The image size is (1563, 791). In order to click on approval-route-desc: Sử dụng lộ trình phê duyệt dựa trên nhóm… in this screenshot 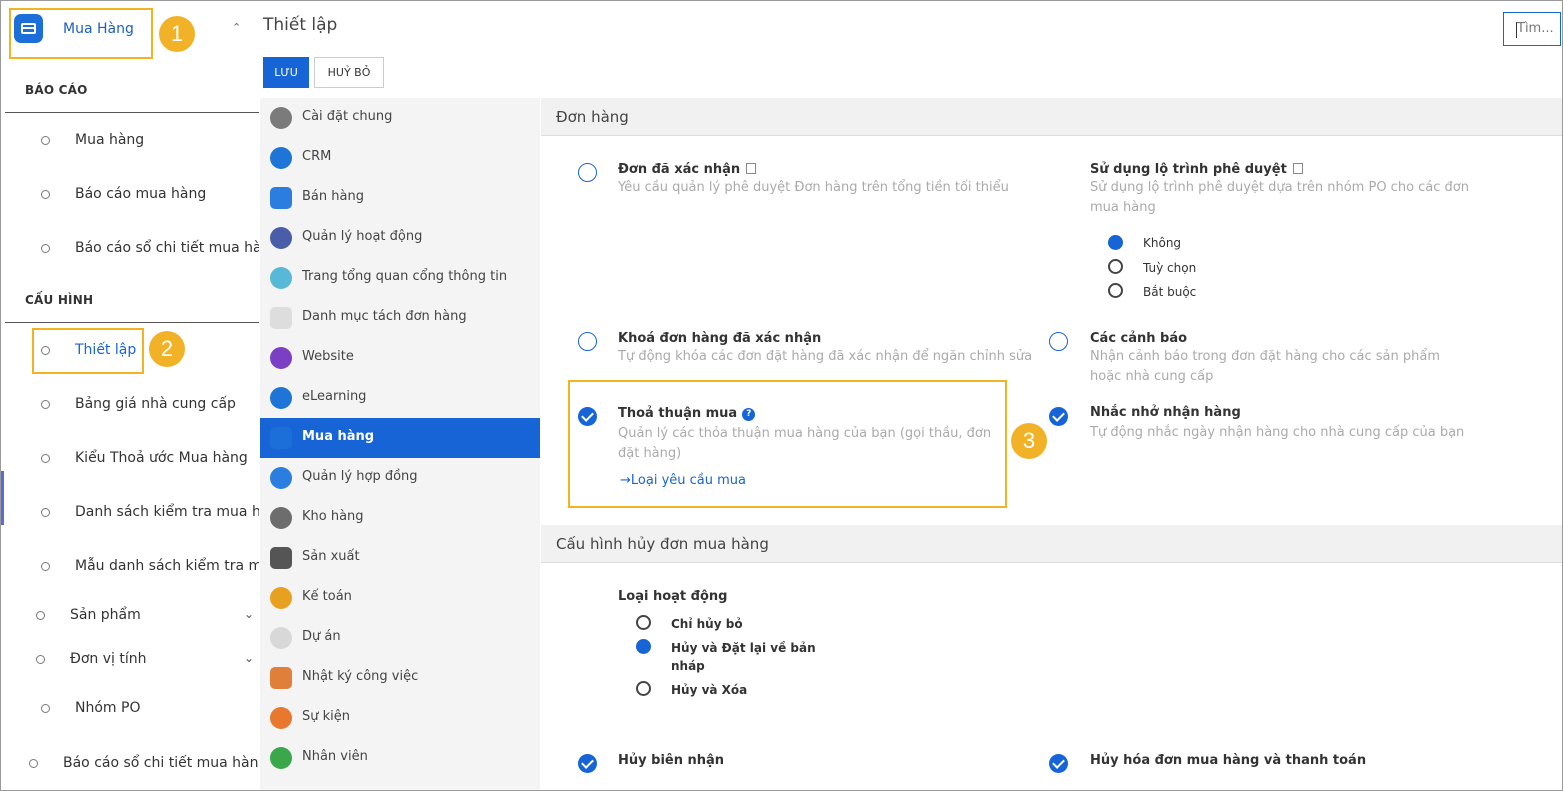, I will do `click(1279, 197)`.